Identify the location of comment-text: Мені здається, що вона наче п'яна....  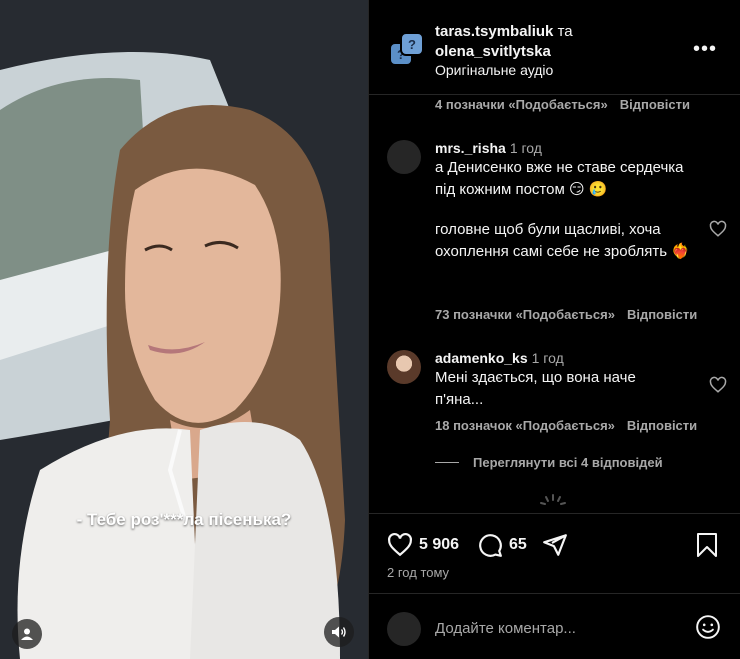
(535, 388).